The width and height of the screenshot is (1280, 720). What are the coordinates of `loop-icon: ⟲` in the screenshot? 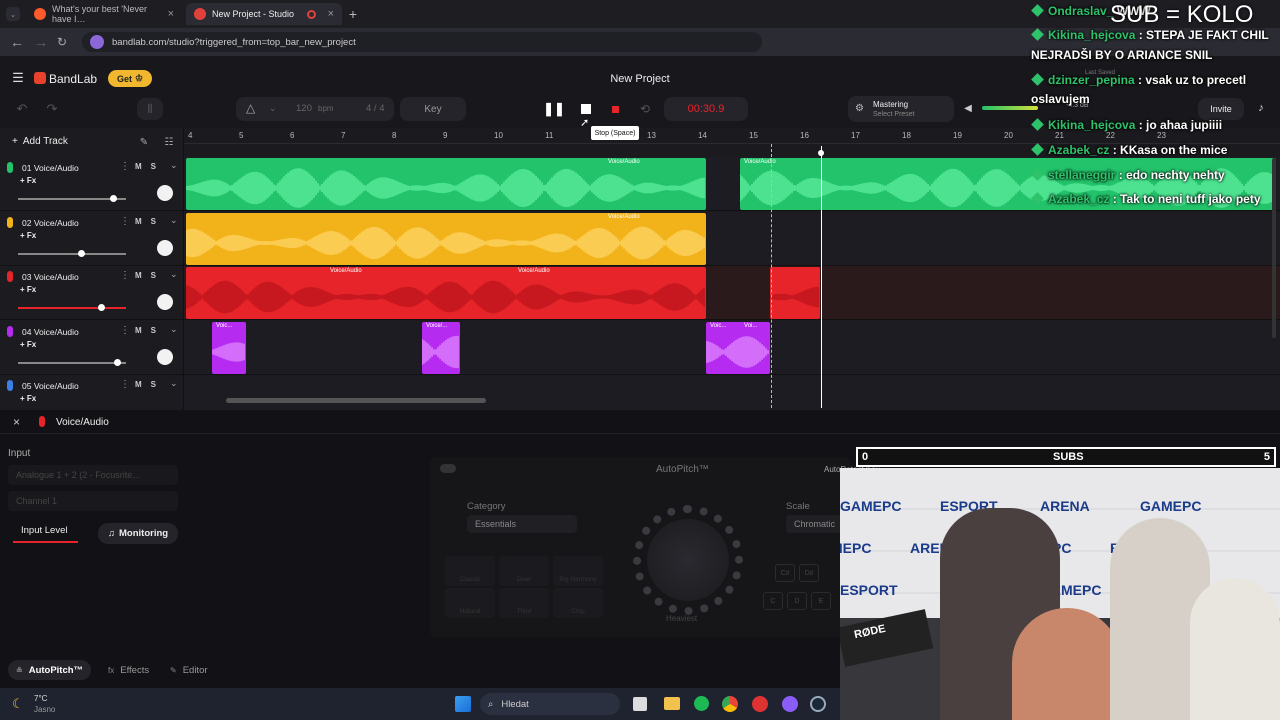 It's located at (645, 109).